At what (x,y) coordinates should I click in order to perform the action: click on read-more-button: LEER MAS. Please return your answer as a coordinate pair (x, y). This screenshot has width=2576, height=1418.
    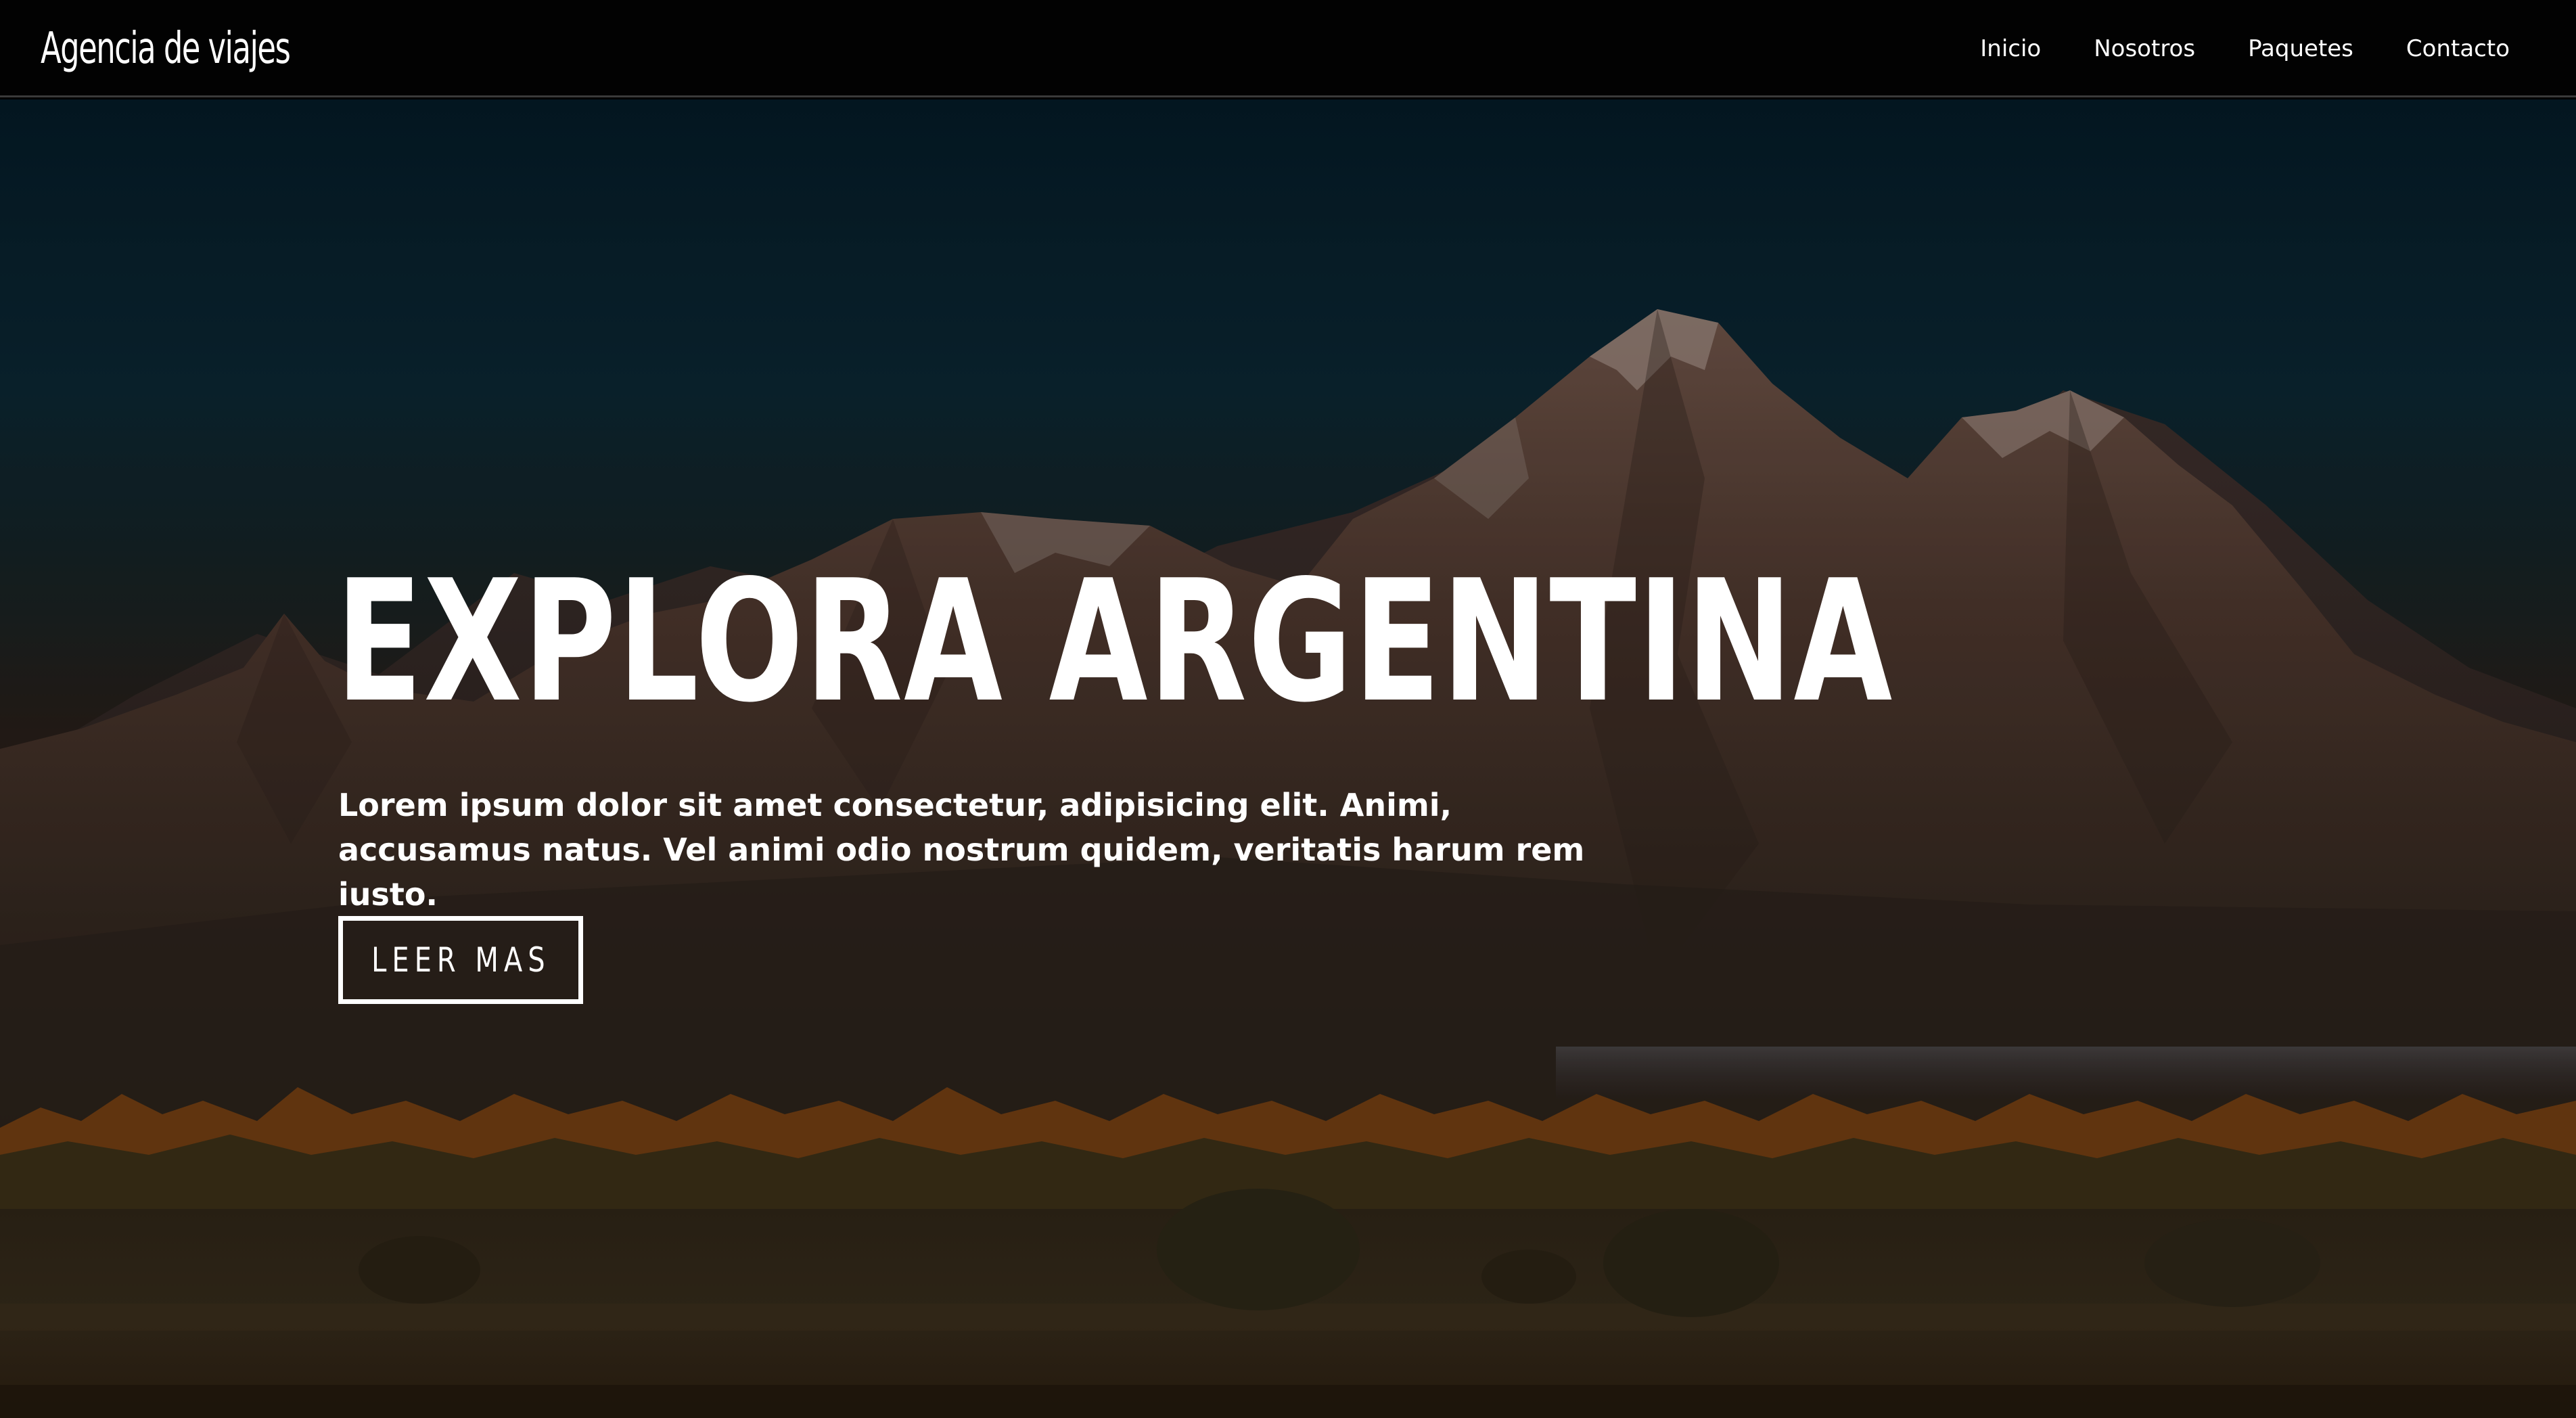
    Looking at the image, I should click on (460, 960).